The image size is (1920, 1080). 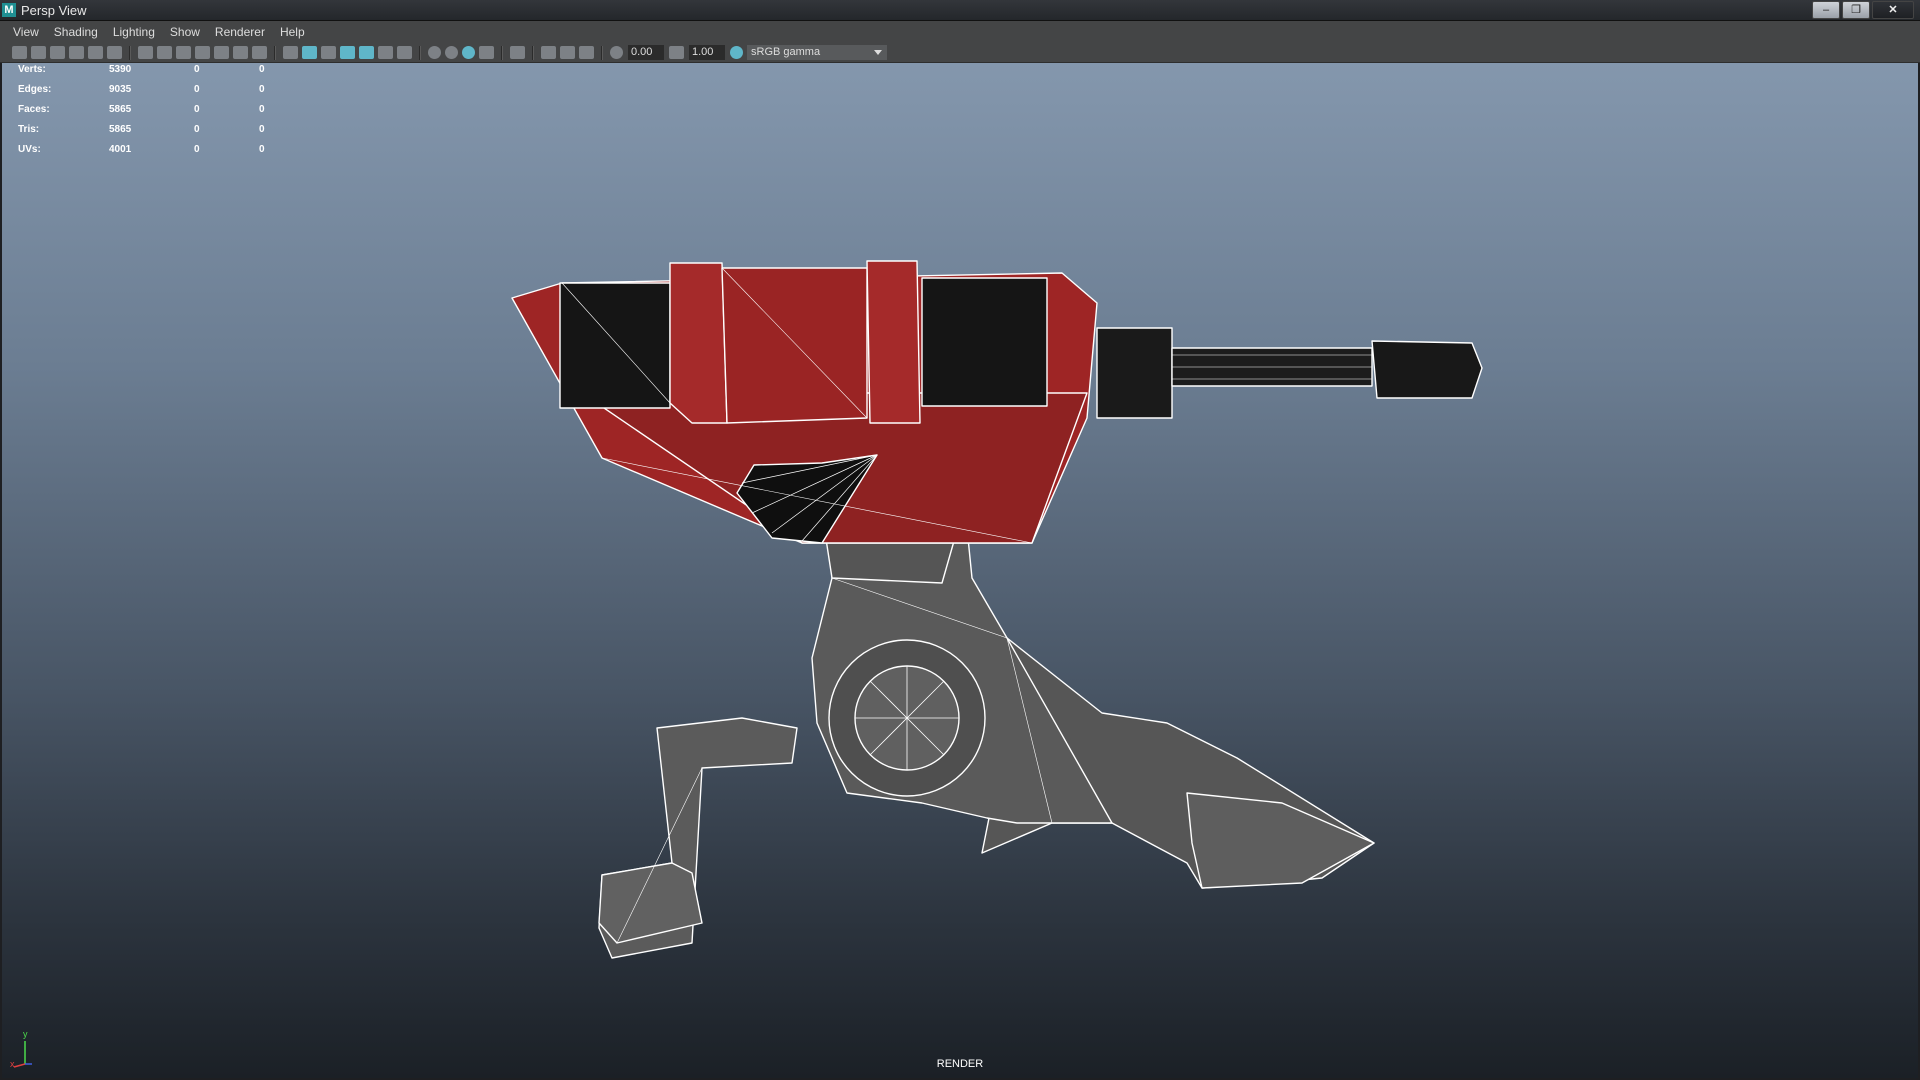 I want to click on menu-view: View, so click(x=23, y=32).